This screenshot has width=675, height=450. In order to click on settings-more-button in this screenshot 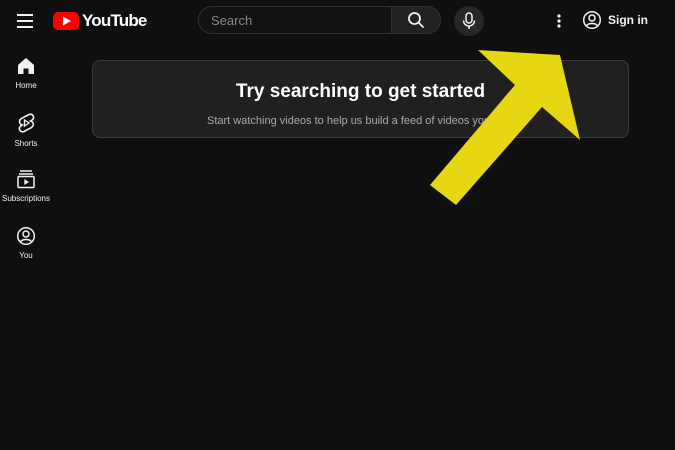, I will do `click(559, 21)`.